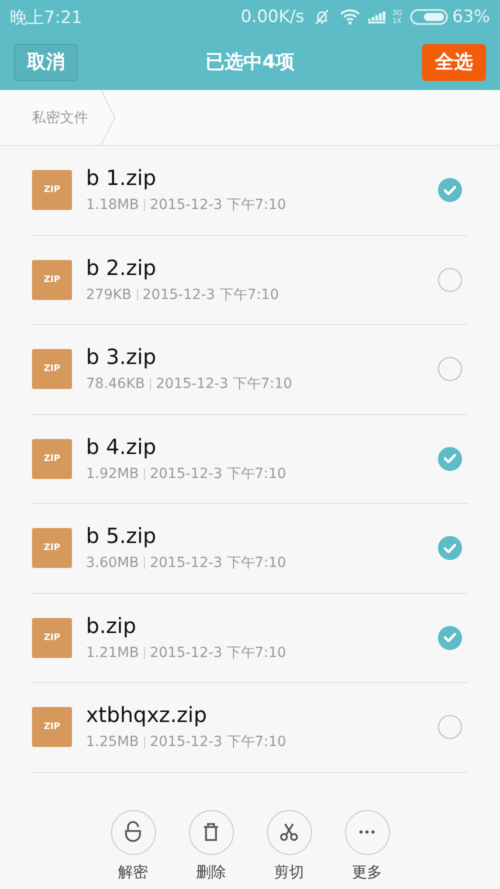 Image resolution: width=500 pixels, height=889 pixels. I want to click on unlock-button, so click(133, 832).